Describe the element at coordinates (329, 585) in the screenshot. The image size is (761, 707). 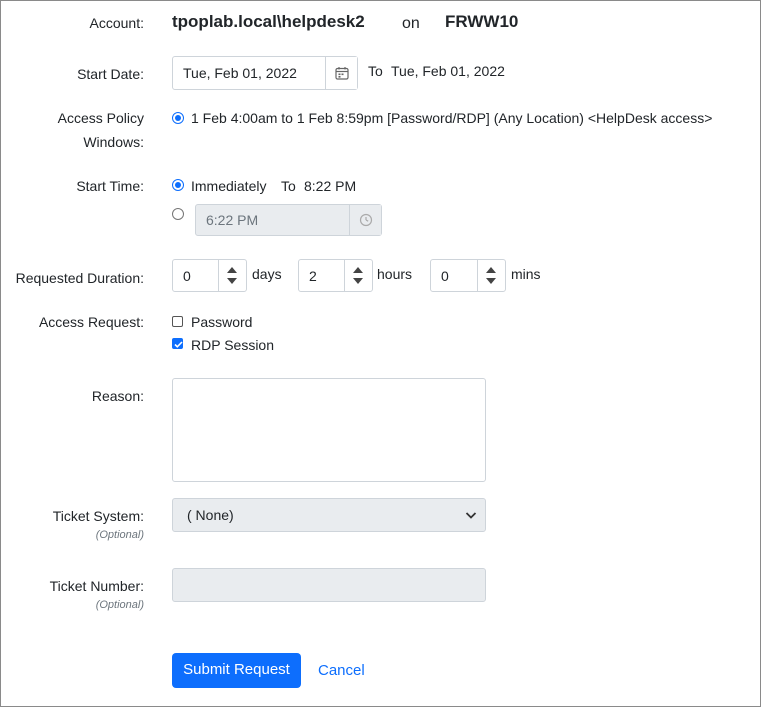
I see `ticket-number-input` at that location.